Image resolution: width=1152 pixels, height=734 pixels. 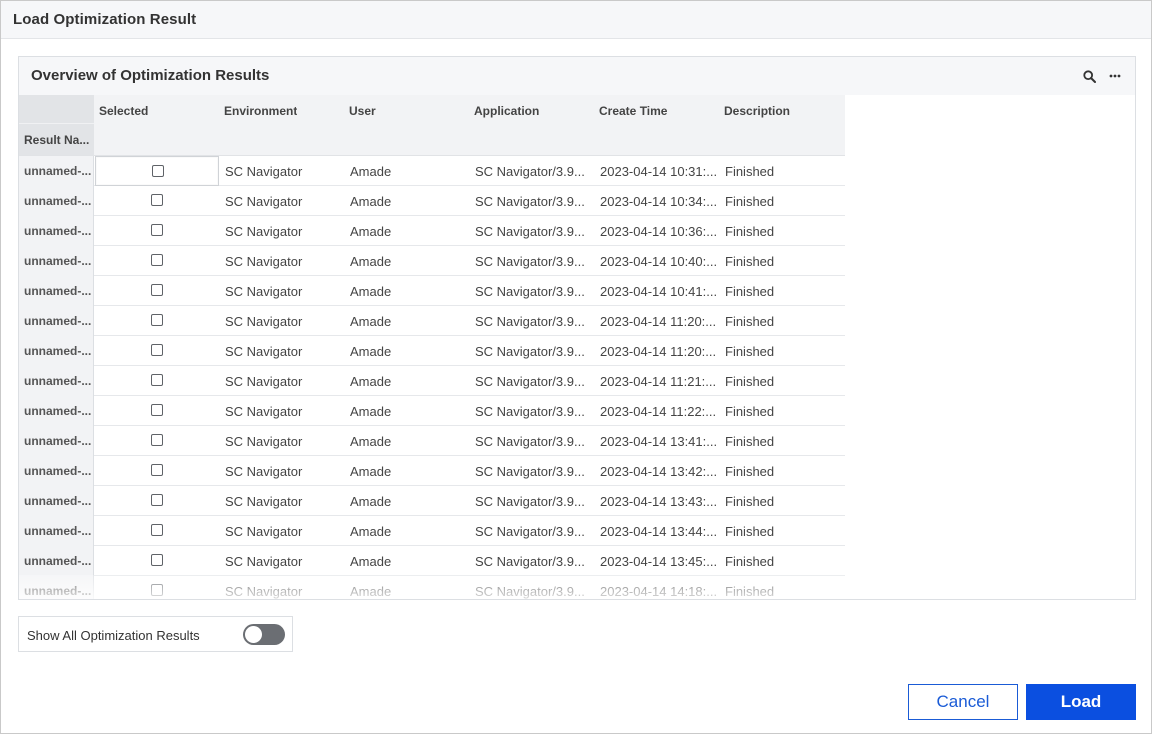 I want to click on load-button: Load, so click(x=1081, y=702).